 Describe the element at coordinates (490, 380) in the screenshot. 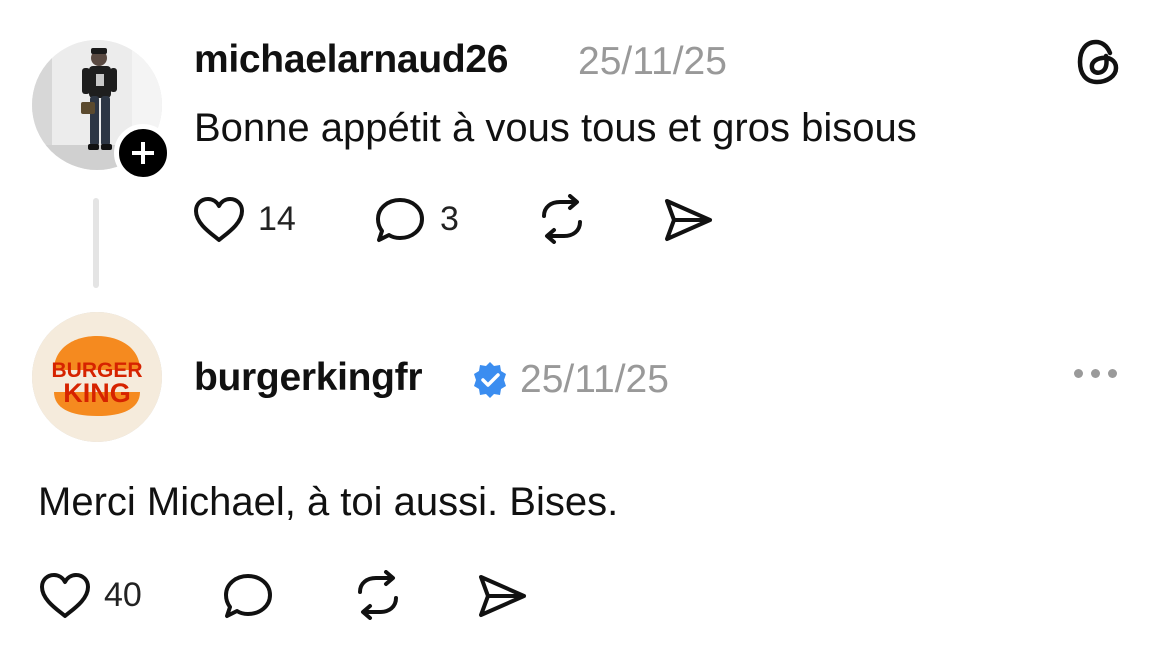

I see `verified-badge-icon` at that location.